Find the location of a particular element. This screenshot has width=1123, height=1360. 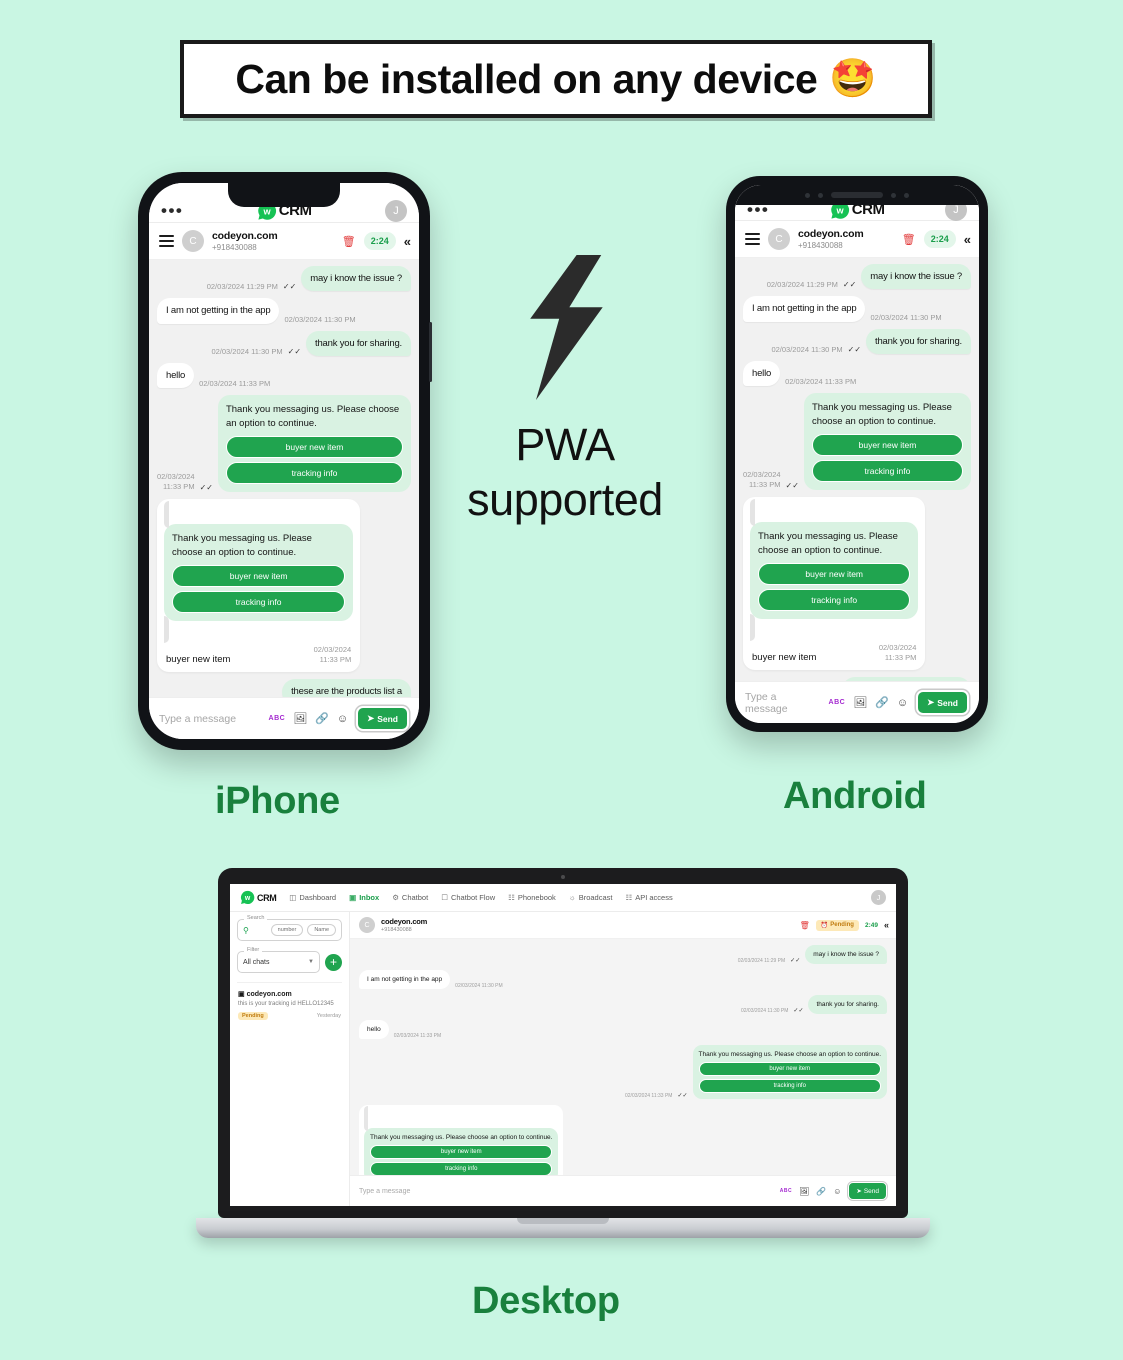

chat-header-actions: 🗑 2:24 « is located at coordinates (376, 241).